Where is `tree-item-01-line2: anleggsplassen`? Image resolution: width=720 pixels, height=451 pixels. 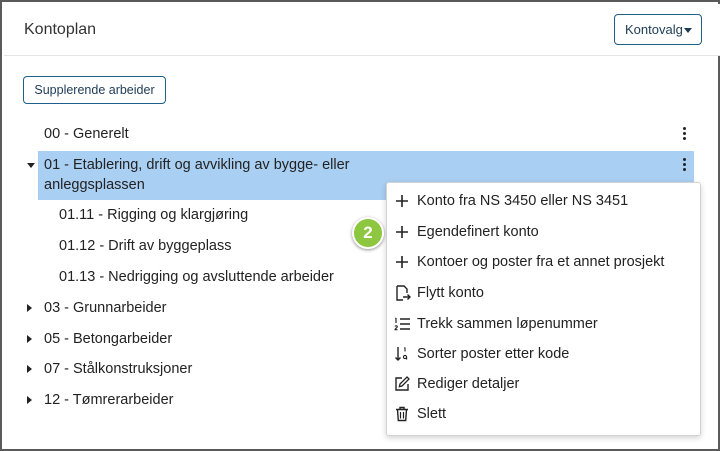
tree-item-01-line2: anleggsplassen is located at coordinates (94, 185).